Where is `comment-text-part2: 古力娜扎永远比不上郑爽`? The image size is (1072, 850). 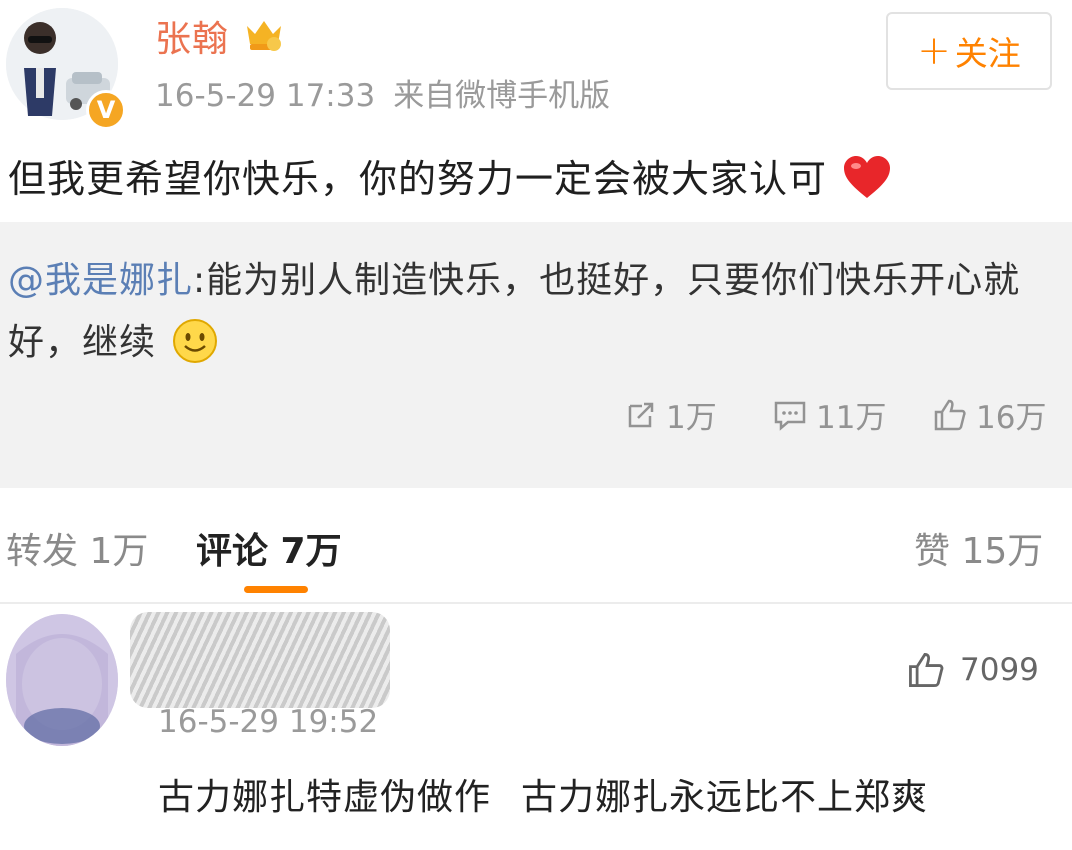 comment-text-part2: 古力娜扎永远比不上郑爽 is located at coordinates (725, 797).